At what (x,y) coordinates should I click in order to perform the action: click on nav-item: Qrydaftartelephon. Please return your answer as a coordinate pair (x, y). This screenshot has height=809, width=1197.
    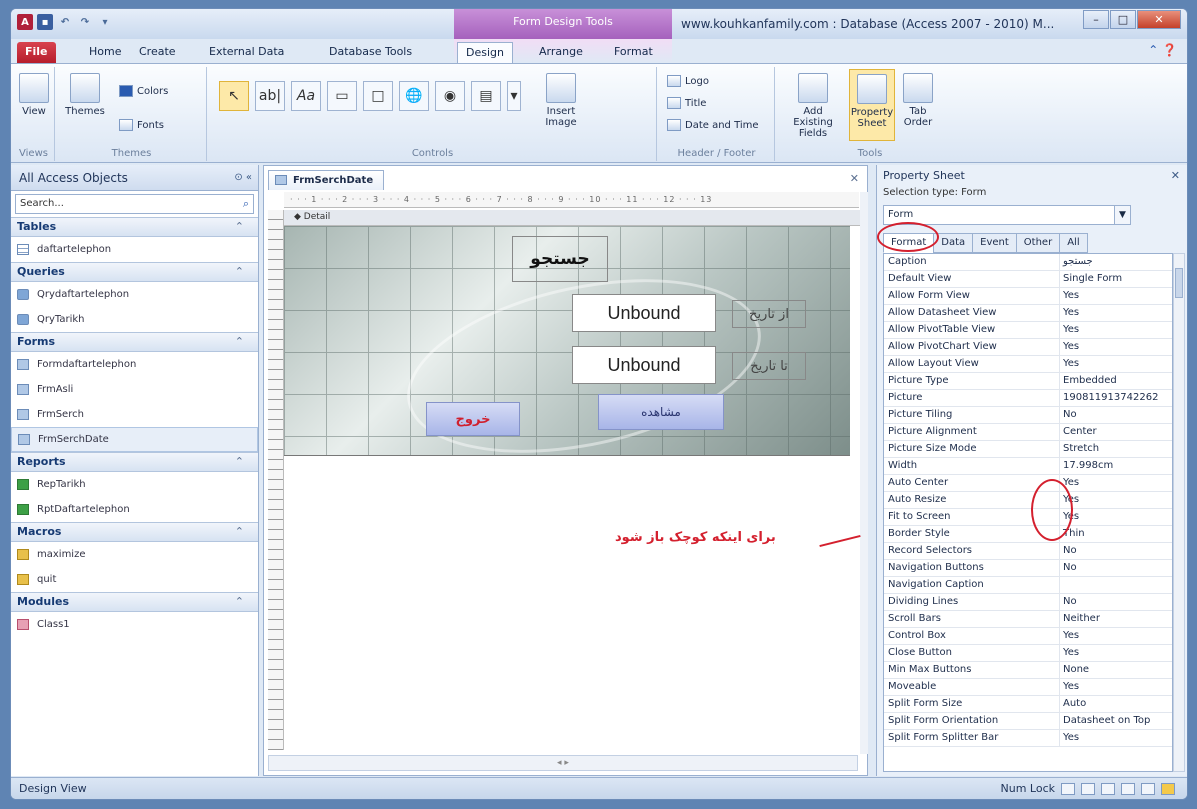
    Looking at the image, I should click on (134, 294).